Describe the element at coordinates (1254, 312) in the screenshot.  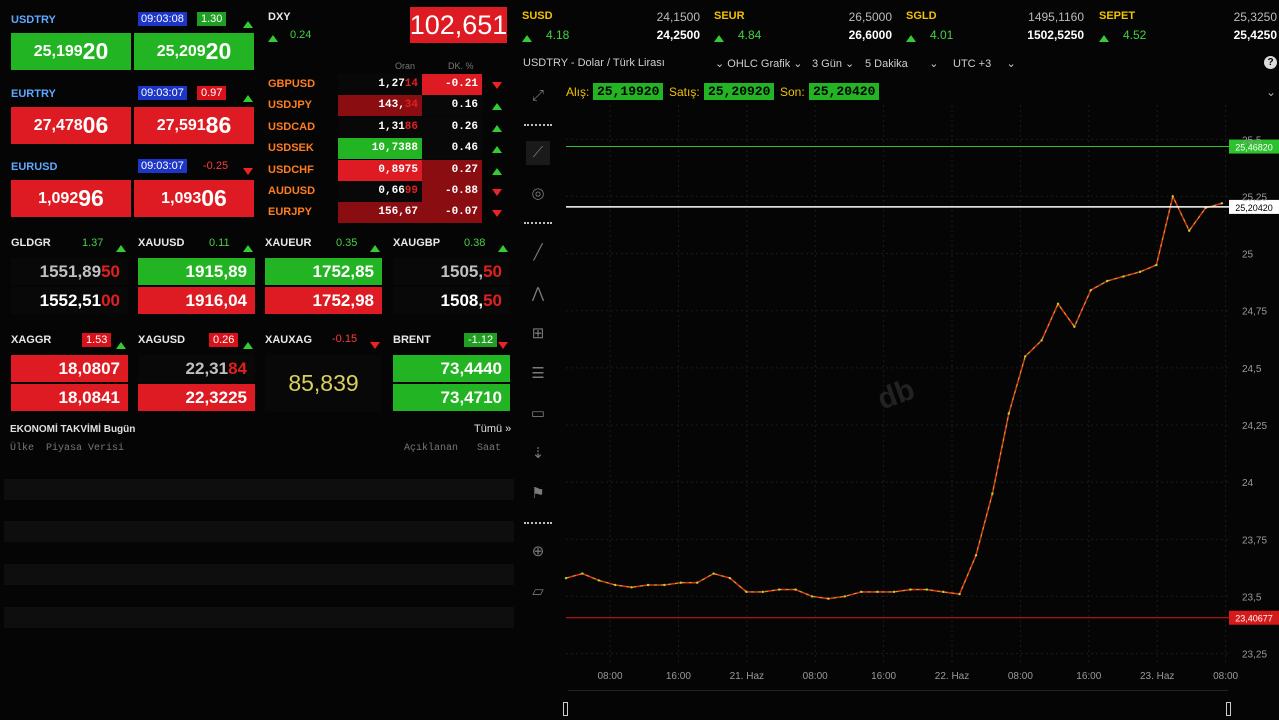
I see `y-tick-label: 24,75` at that location.